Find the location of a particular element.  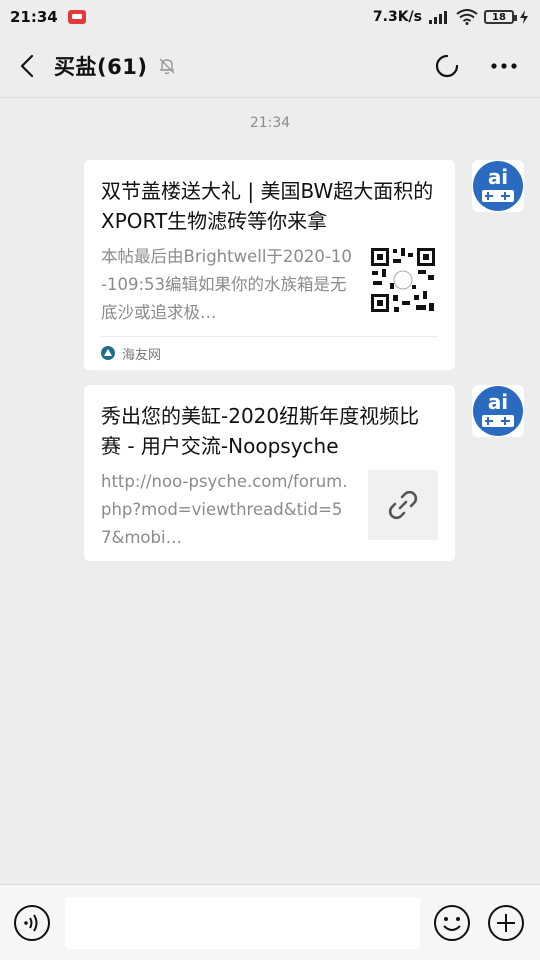

more-options-icon is located at coordinates (504, 66).